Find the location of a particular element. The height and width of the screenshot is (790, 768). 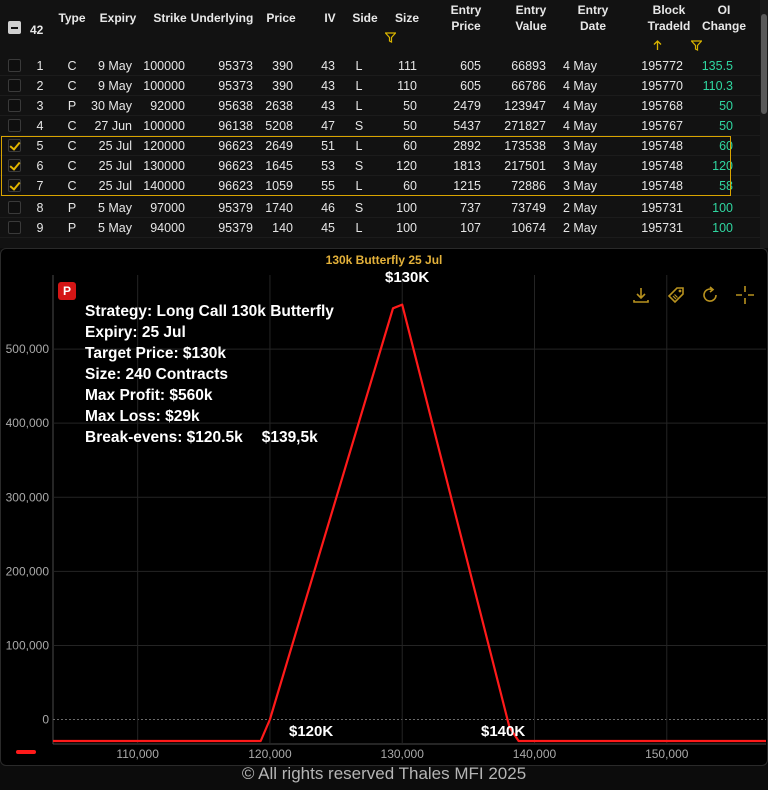

breakeven-high: $139,5k is located at coordinates (289, 437).